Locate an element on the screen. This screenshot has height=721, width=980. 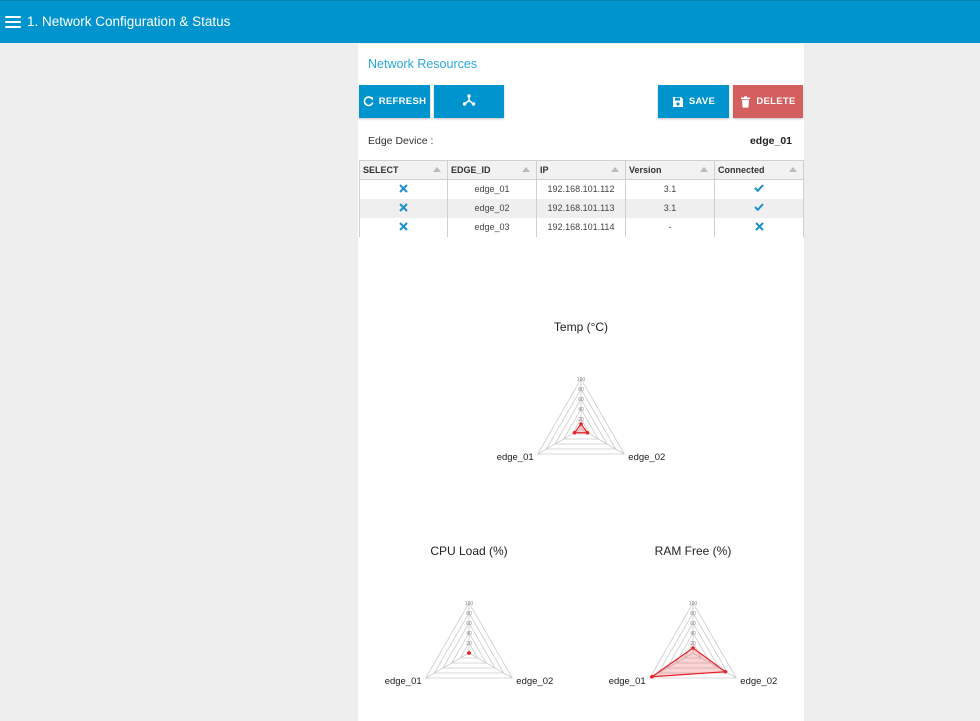
refresh-button: REFRESH is located at coordinates (394, 101).